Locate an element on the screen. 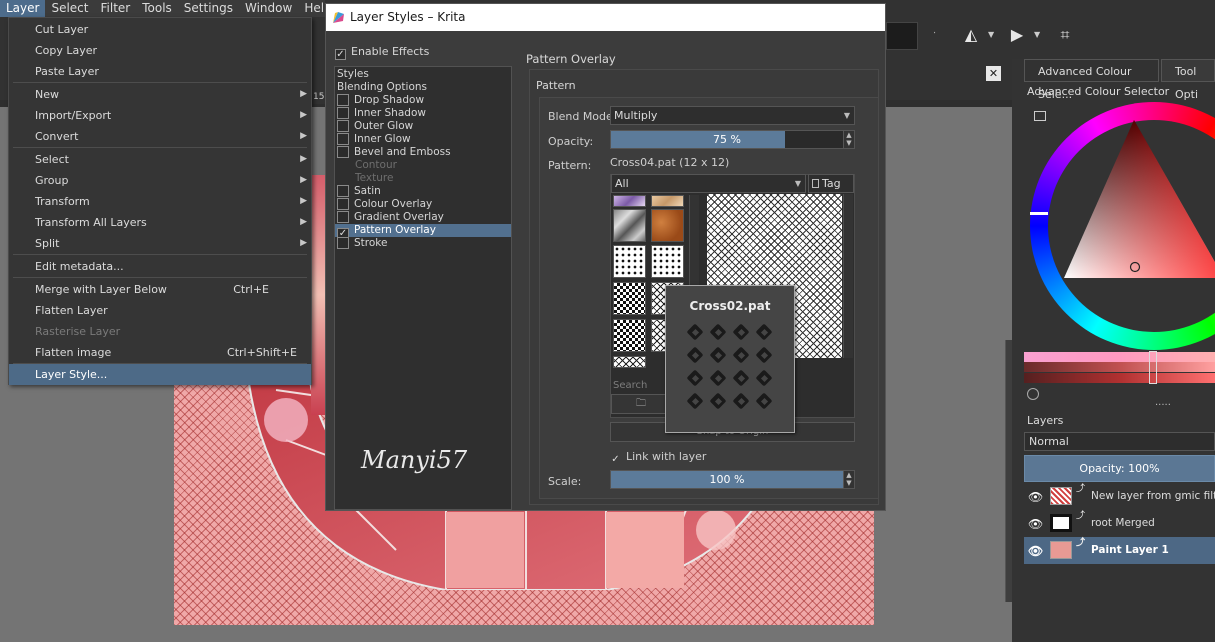 The image size is (1215, 642). mirror-horizontal-icon: ◭ is located at coordinates (971, 35).